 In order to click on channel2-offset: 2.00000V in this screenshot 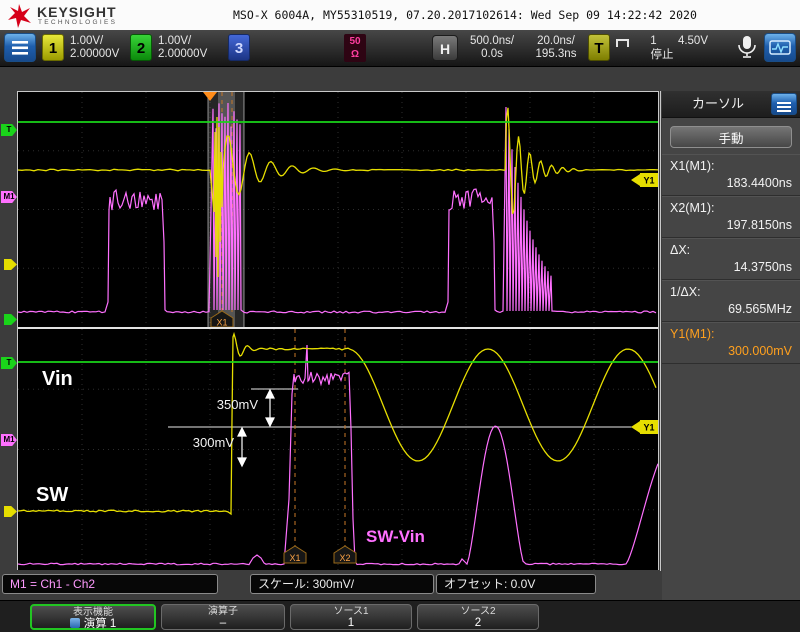, I will do `click(183, 54)`.